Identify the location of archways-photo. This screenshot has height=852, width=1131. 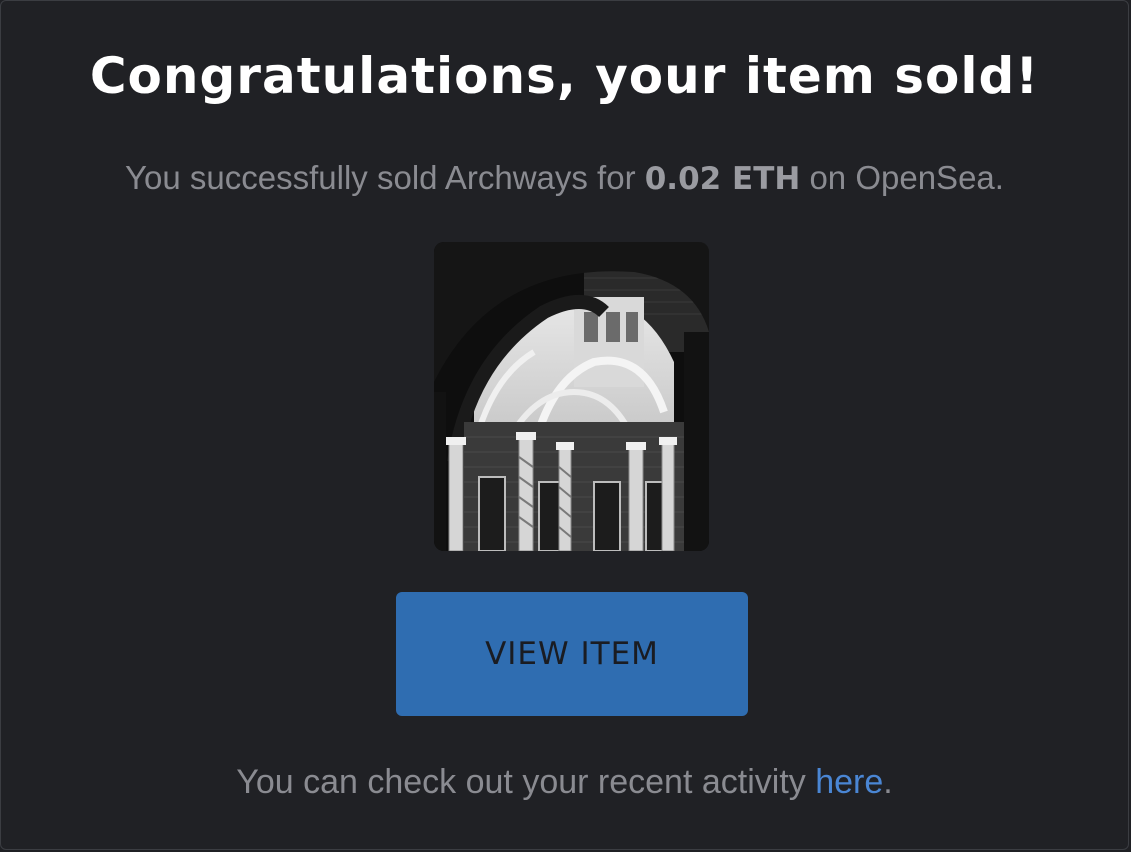
(571, 396).